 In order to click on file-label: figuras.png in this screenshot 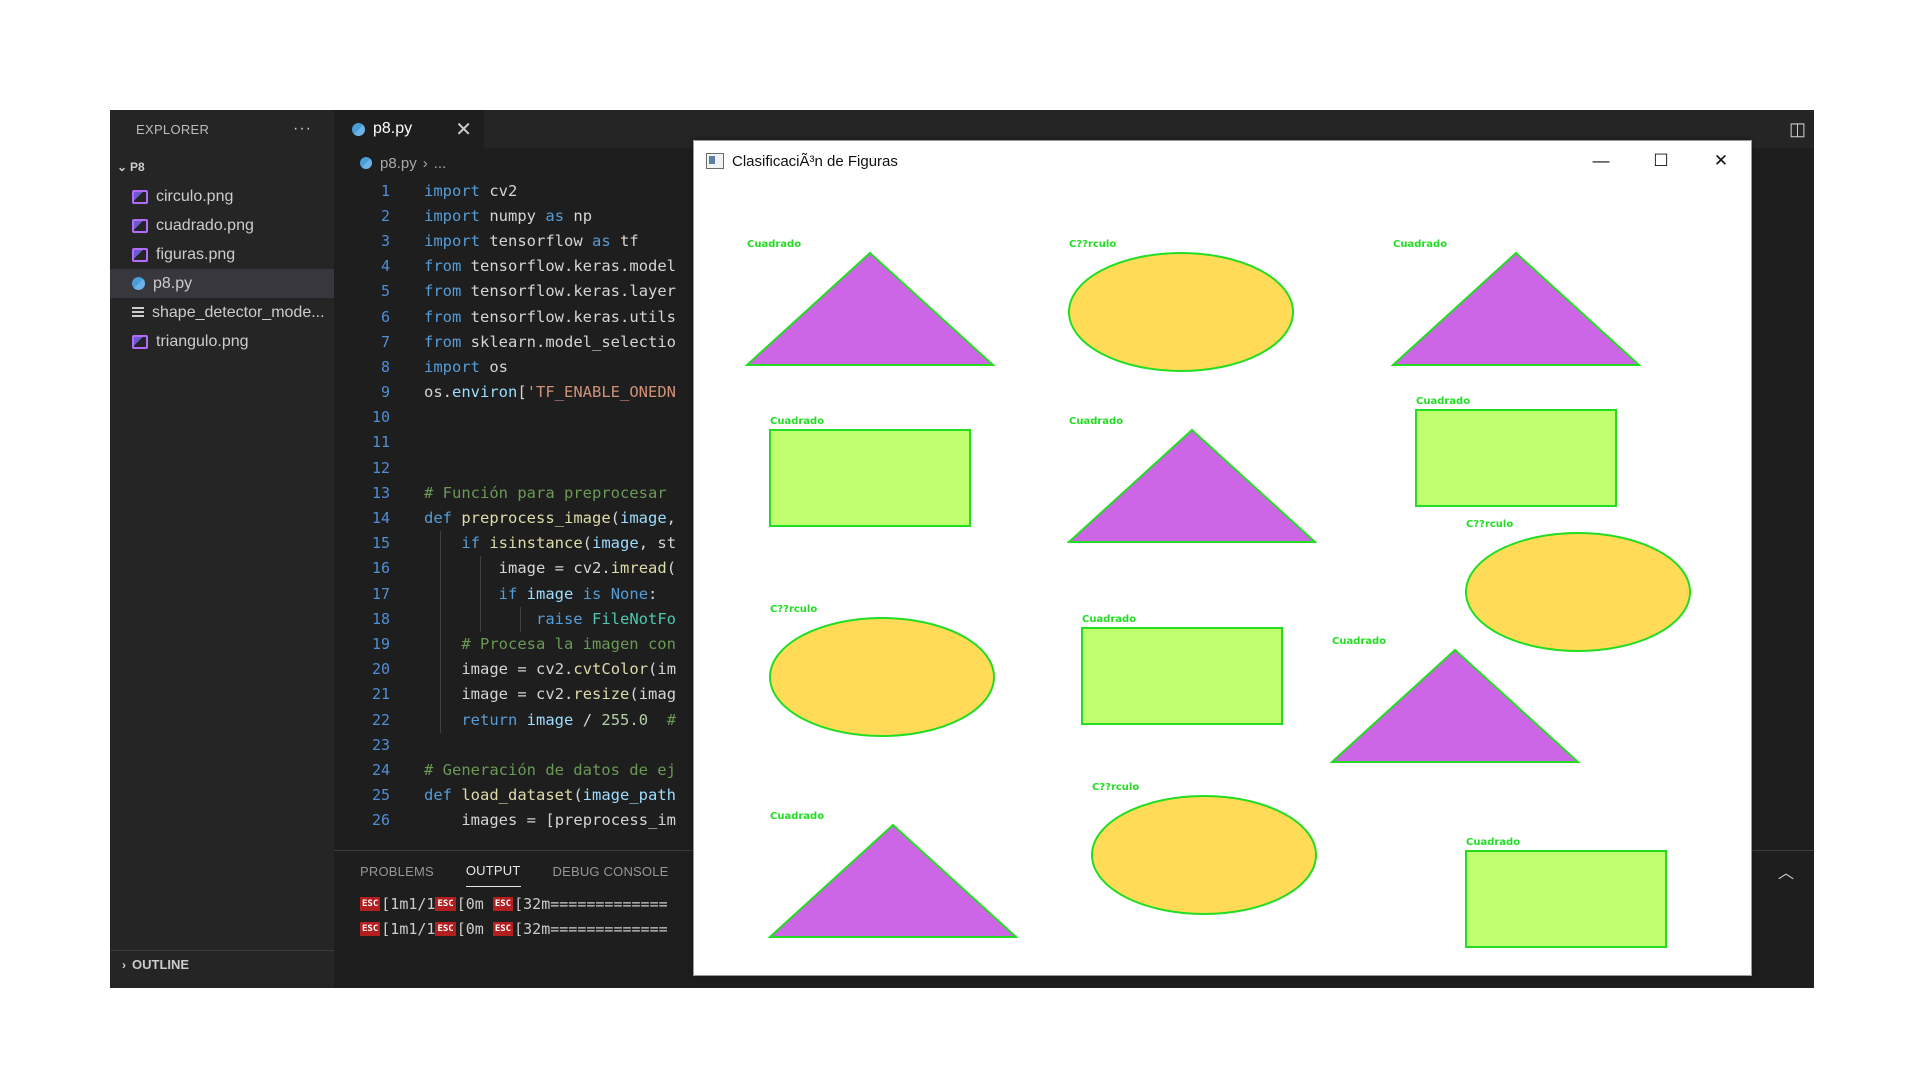, I will do `click(196, 254)`.